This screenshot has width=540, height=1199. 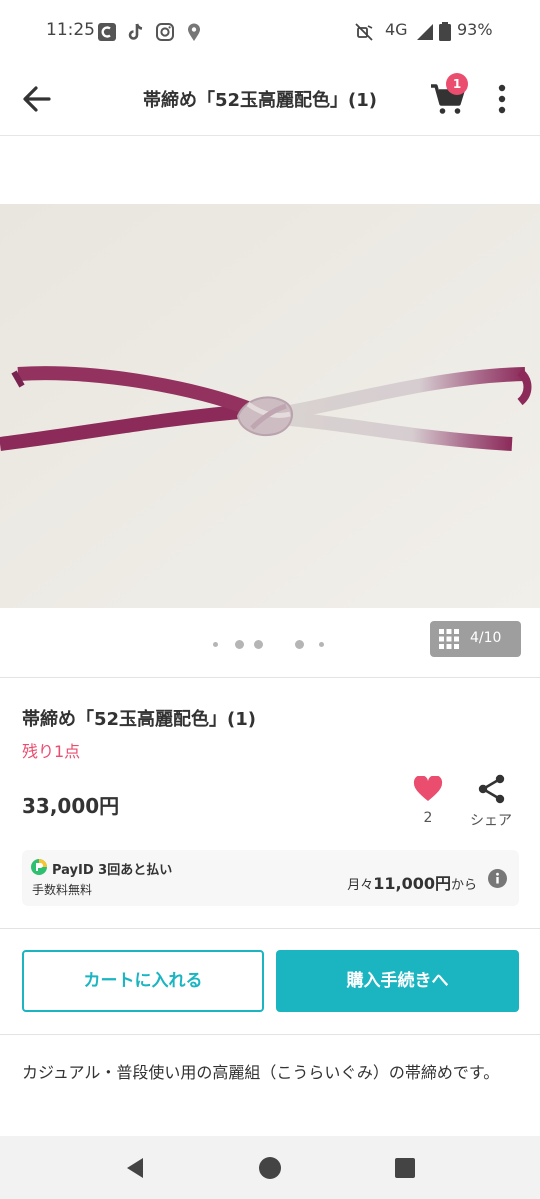 I want to click on cart-badge: 1, so click(x=457, y=84).